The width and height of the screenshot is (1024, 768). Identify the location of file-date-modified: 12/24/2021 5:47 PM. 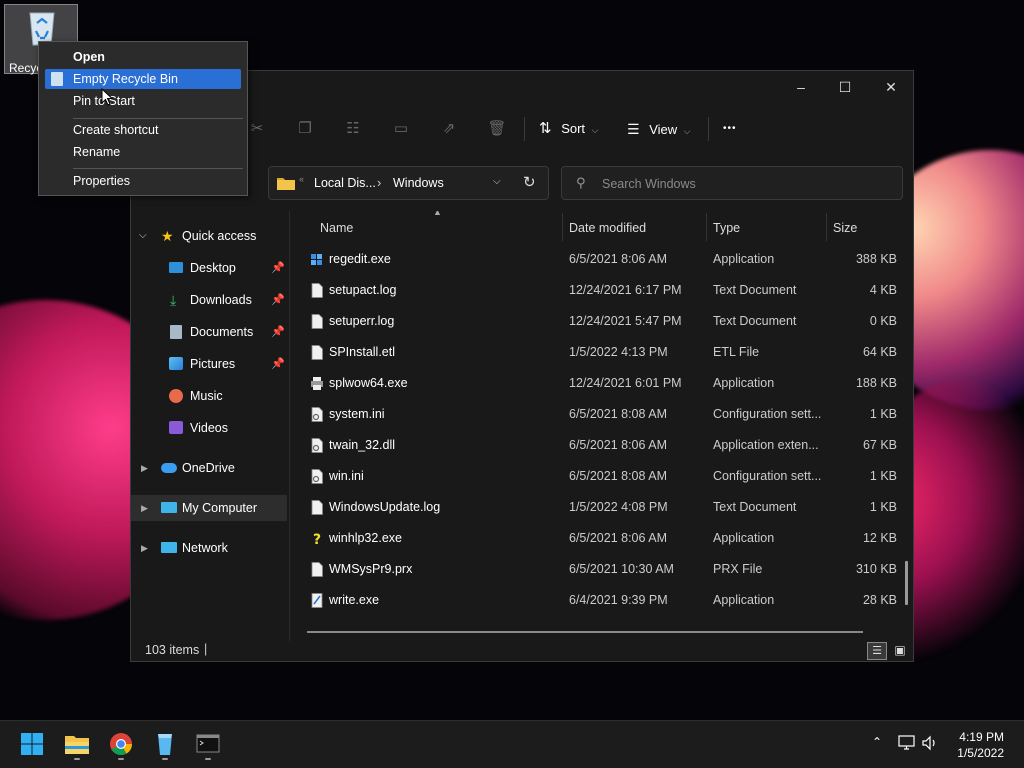
(625, 321).